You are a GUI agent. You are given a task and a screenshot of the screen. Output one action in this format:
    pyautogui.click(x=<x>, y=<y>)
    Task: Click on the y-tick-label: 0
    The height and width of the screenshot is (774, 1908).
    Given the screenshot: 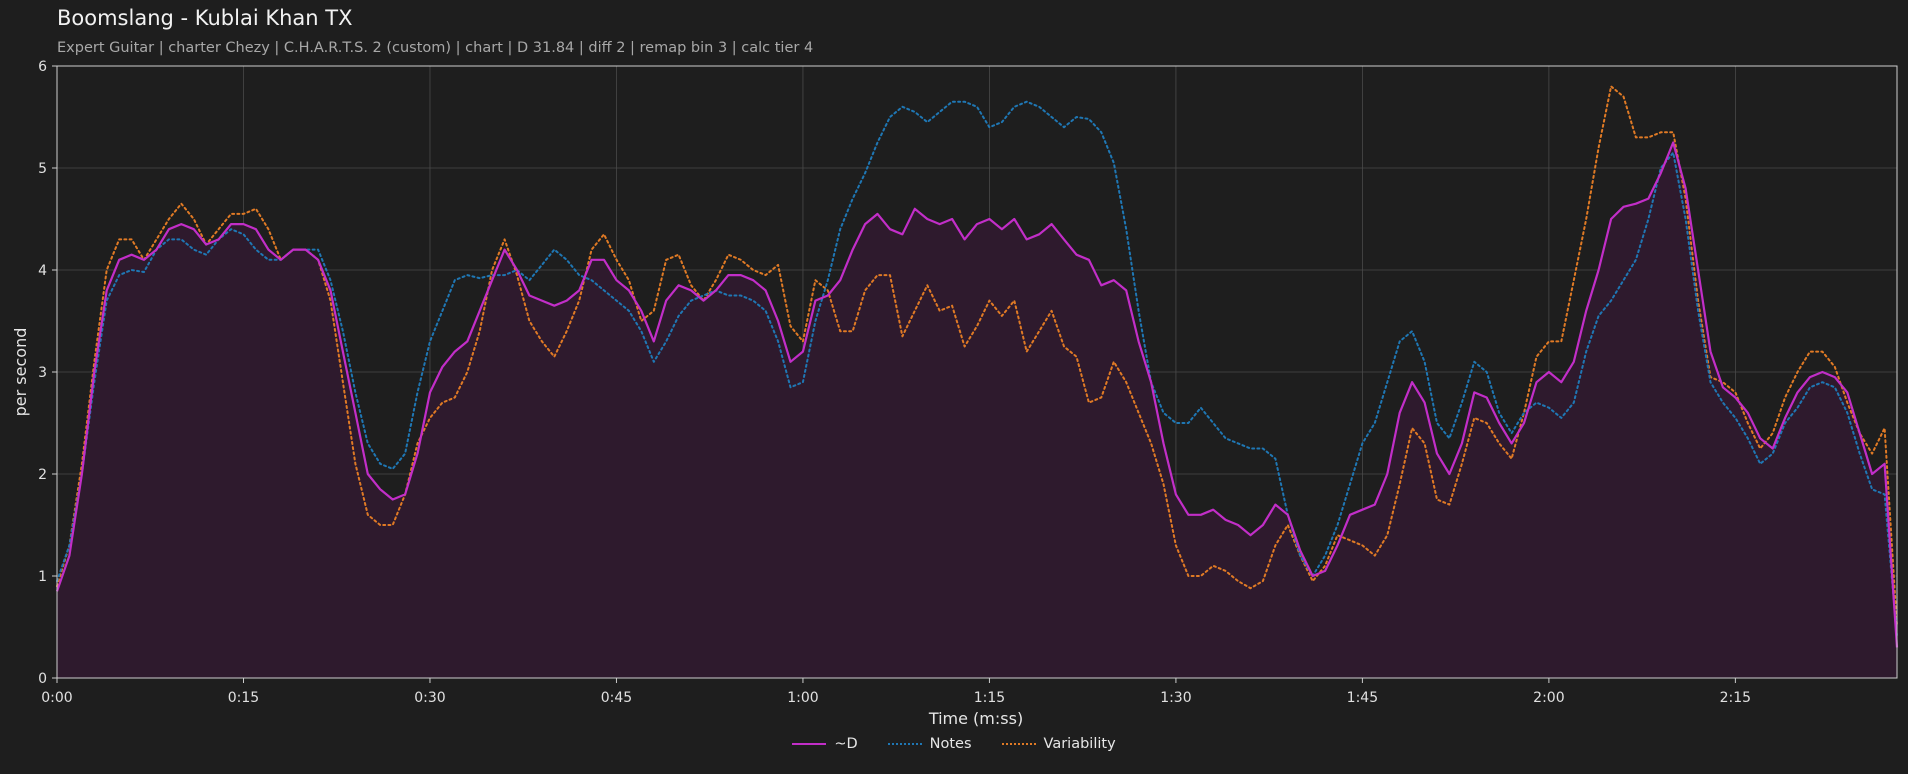 What is the action you would take?
    pyautogui.click(x=42, y=679)
    